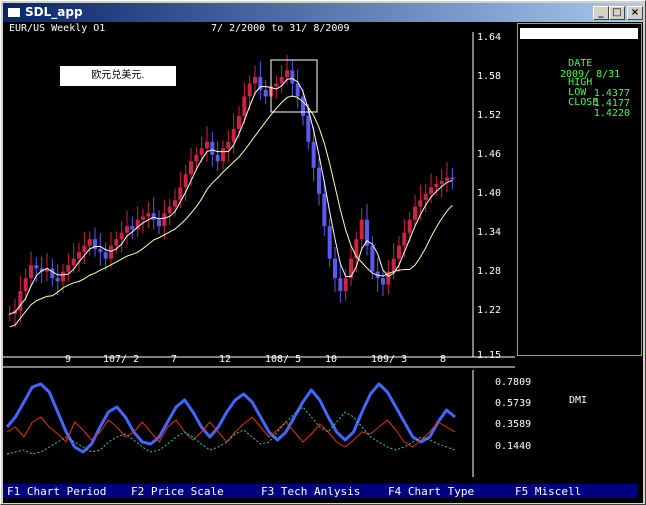  I want to click on time-tick-label: 7, so click(174, 359).